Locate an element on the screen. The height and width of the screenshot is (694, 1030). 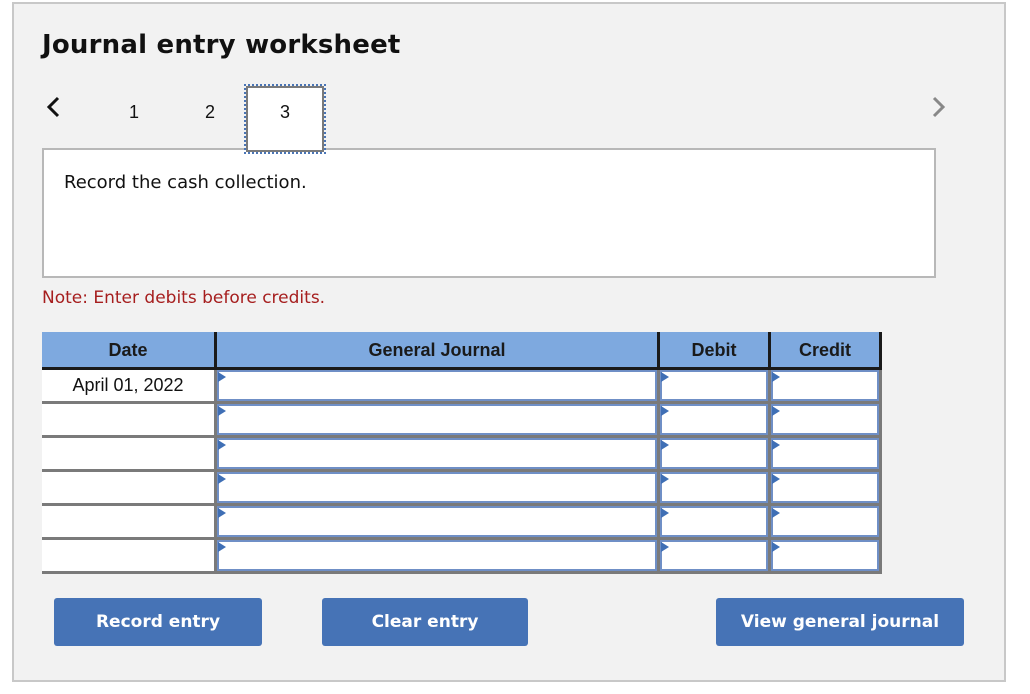
tab-label: 1 is located at coordinates (133, 112).